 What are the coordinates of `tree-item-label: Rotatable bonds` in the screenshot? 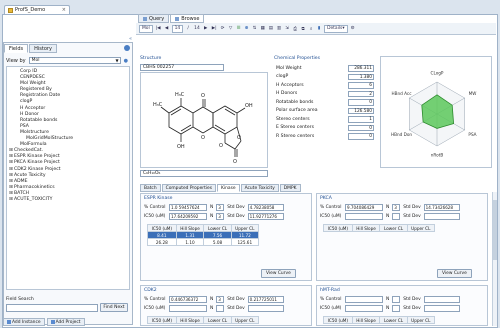 It's located at (39, 120).